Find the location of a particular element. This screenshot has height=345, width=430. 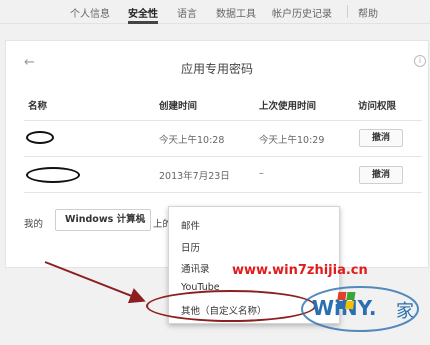

watermark-url: www.win7zhijia.cn is located at coordinates (300, 270).